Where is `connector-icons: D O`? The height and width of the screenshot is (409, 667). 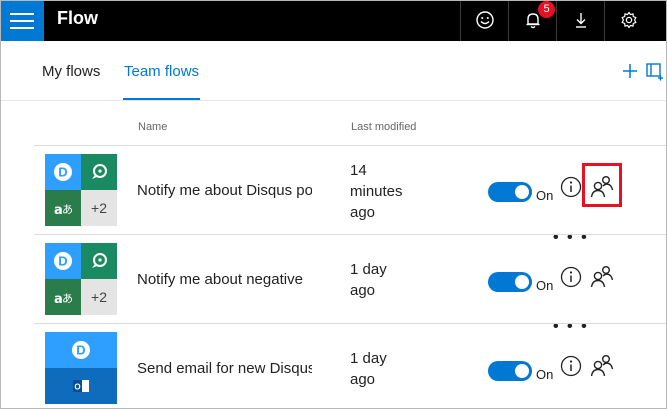 connector-icons: D O is located at coordinates (81, 368).